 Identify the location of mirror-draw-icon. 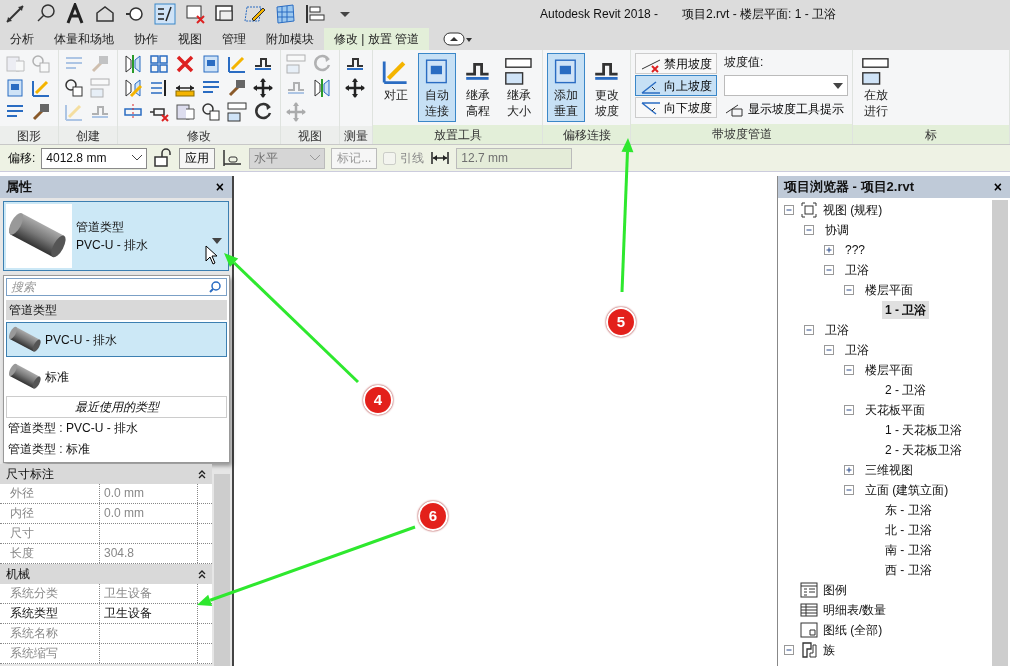
(133, 88).